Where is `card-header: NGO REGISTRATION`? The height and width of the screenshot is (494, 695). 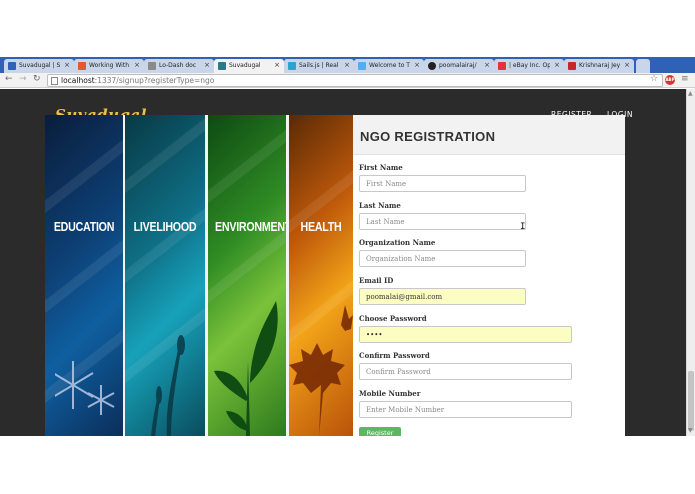
card-header: NGO REGISTRATION is located at coordinates (489, 135).